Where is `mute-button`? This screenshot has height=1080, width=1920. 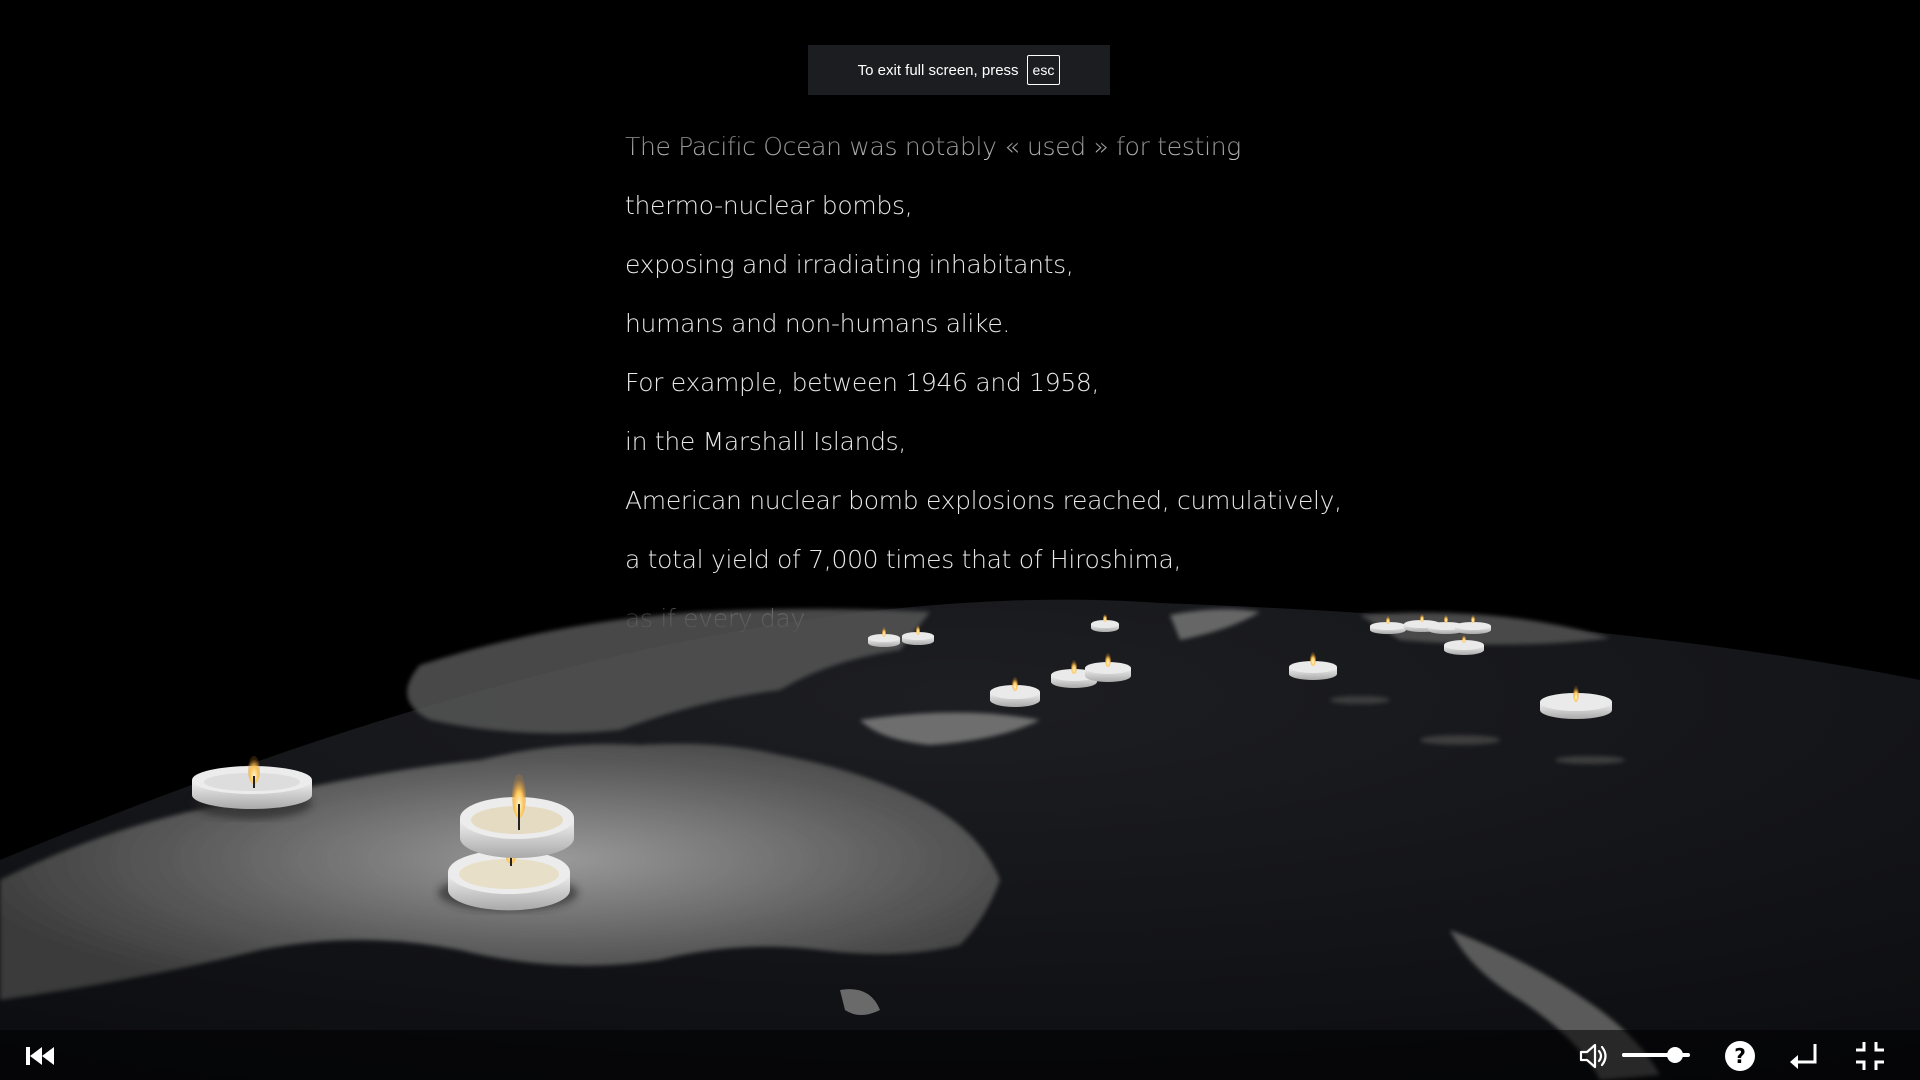 mute-button is located at coordinates (1594, 1056).